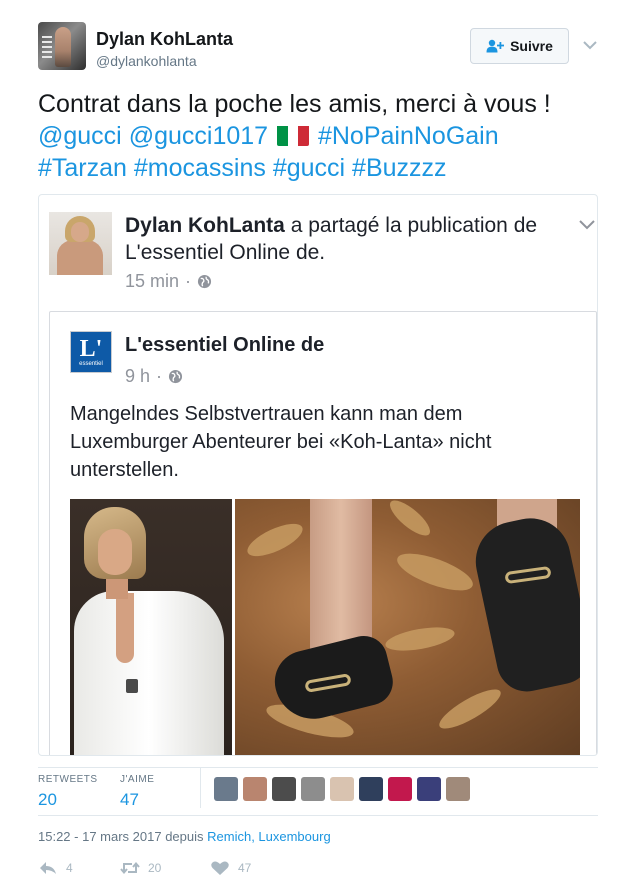 Image resolution: width=632 pixels, height=879 pixels. I want to click on timestamp-text: 15:22 - 17 mars 2017 depuis, so click(121, 836).